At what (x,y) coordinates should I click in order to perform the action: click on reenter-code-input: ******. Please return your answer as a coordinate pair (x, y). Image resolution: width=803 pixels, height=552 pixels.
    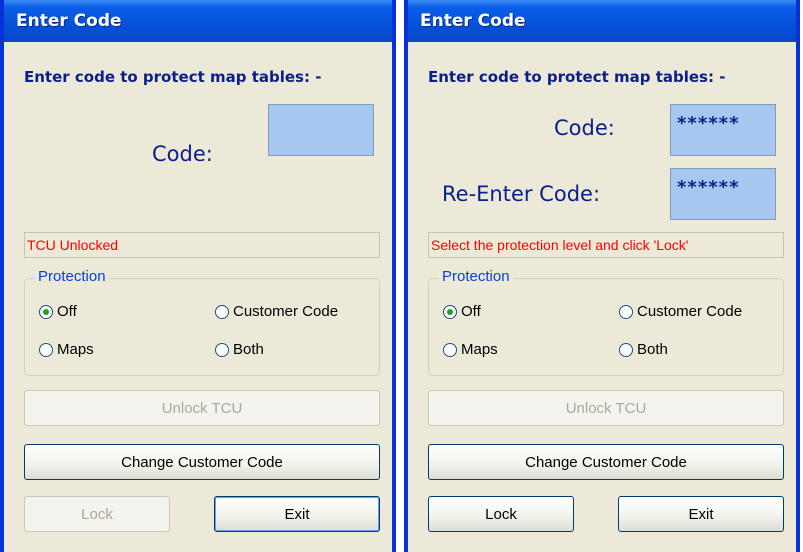
    Looking at the image, I should click on (723, 194).